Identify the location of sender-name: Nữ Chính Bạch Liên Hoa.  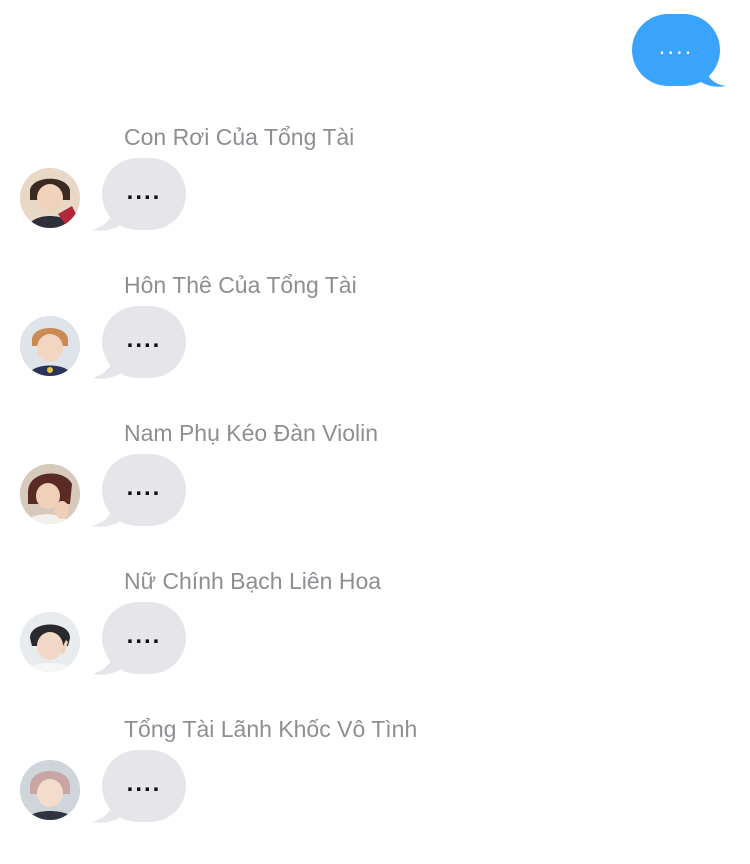
(253, 581).